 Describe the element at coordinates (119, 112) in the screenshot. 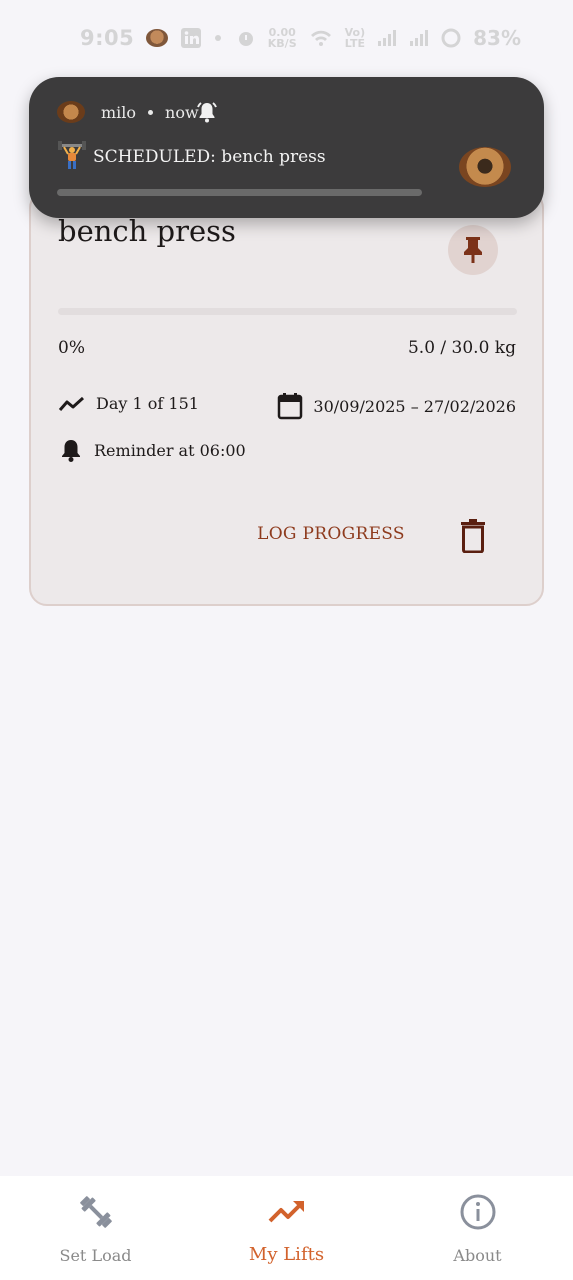

I see `notification-app-name: milo` at that location.